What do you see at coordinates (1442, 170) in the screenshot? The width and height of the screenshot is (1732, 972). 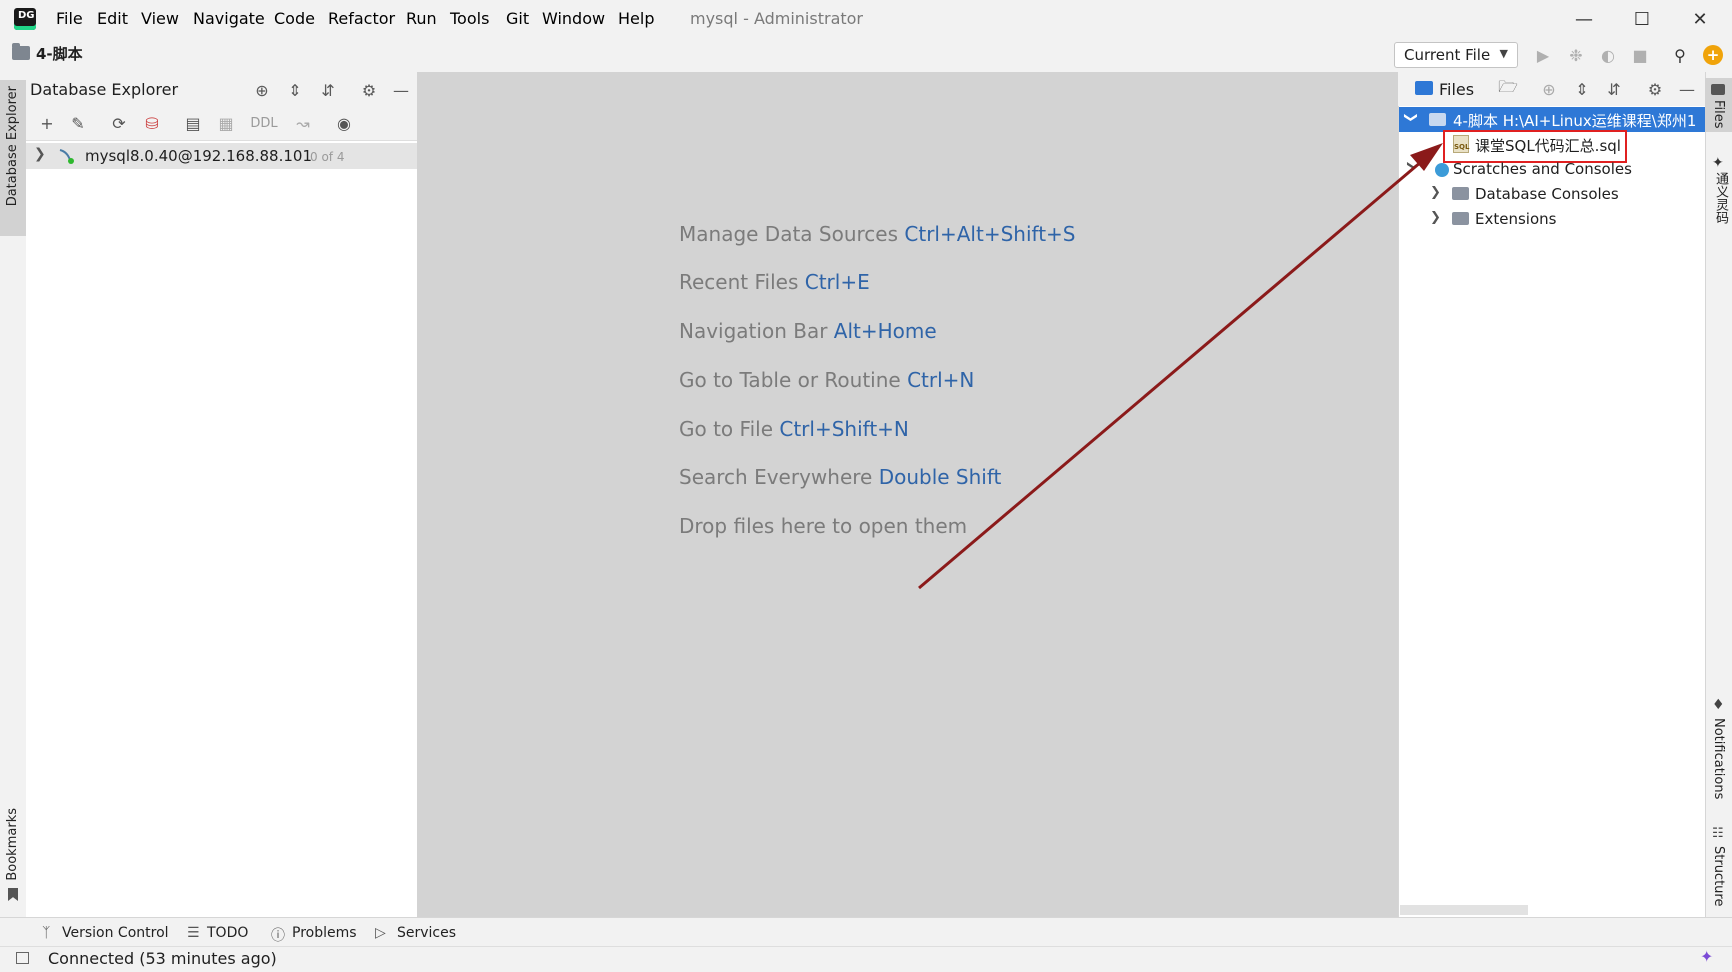 I see `scratches-icon` at bounding box center [1442, 170].